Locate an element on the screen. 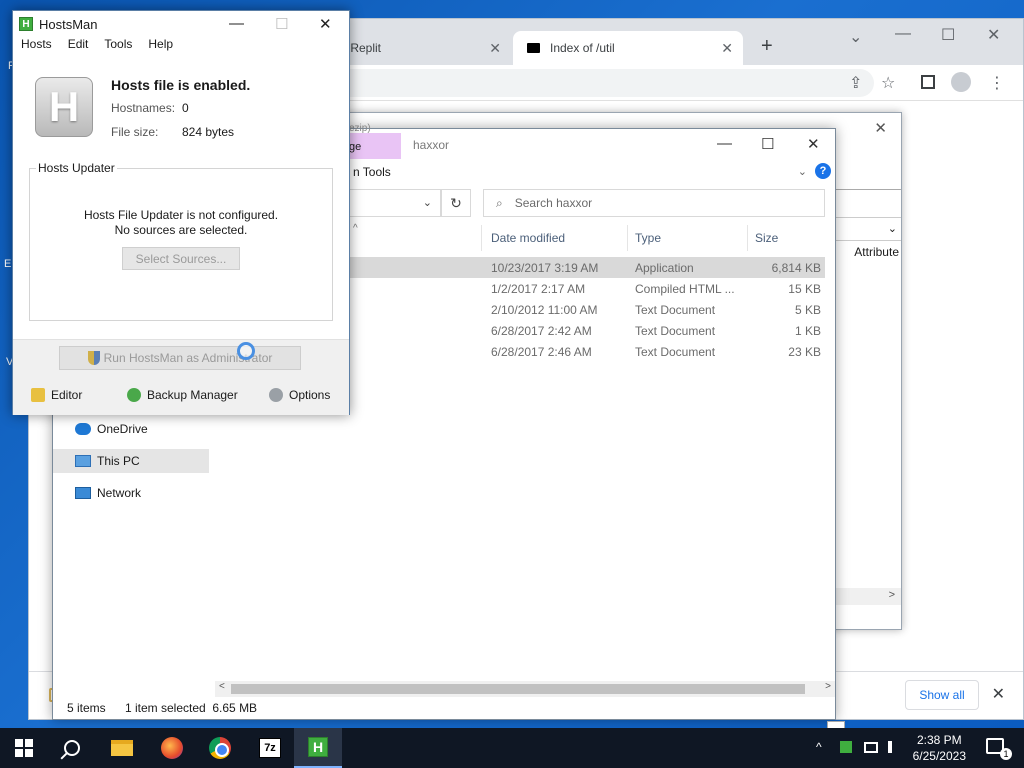 The width and height of the screenshot is (1024, 768). column-header-date: Date modified is located at coordinates (528, 238).